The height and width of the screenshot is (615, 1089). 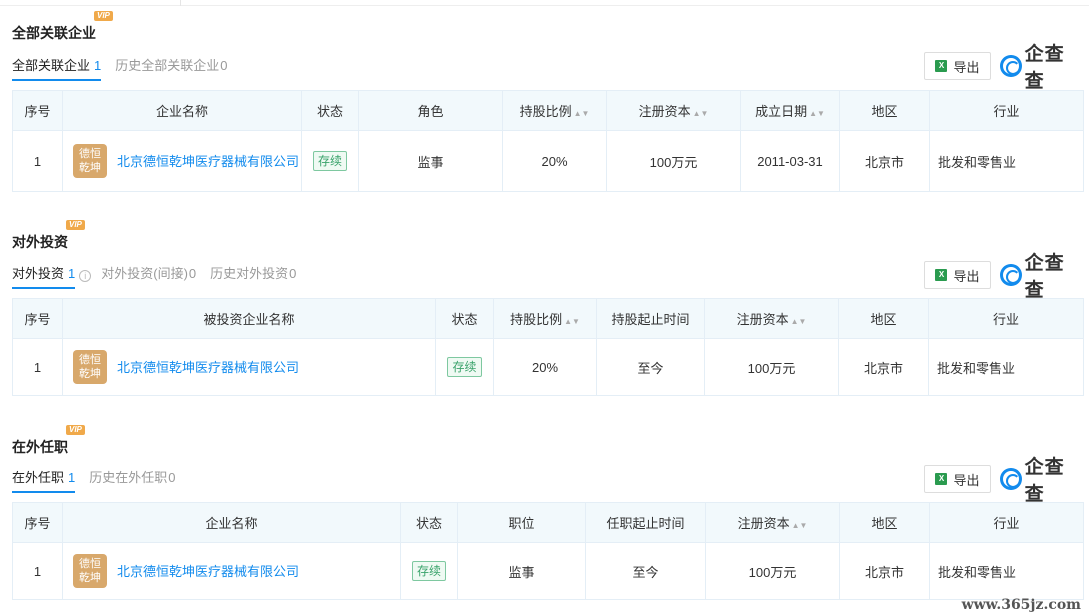 What do you see at coordinates (54, 33) in the screenshot?
I see `section-title: 全部关联企业` at bounding box center [54, 33].